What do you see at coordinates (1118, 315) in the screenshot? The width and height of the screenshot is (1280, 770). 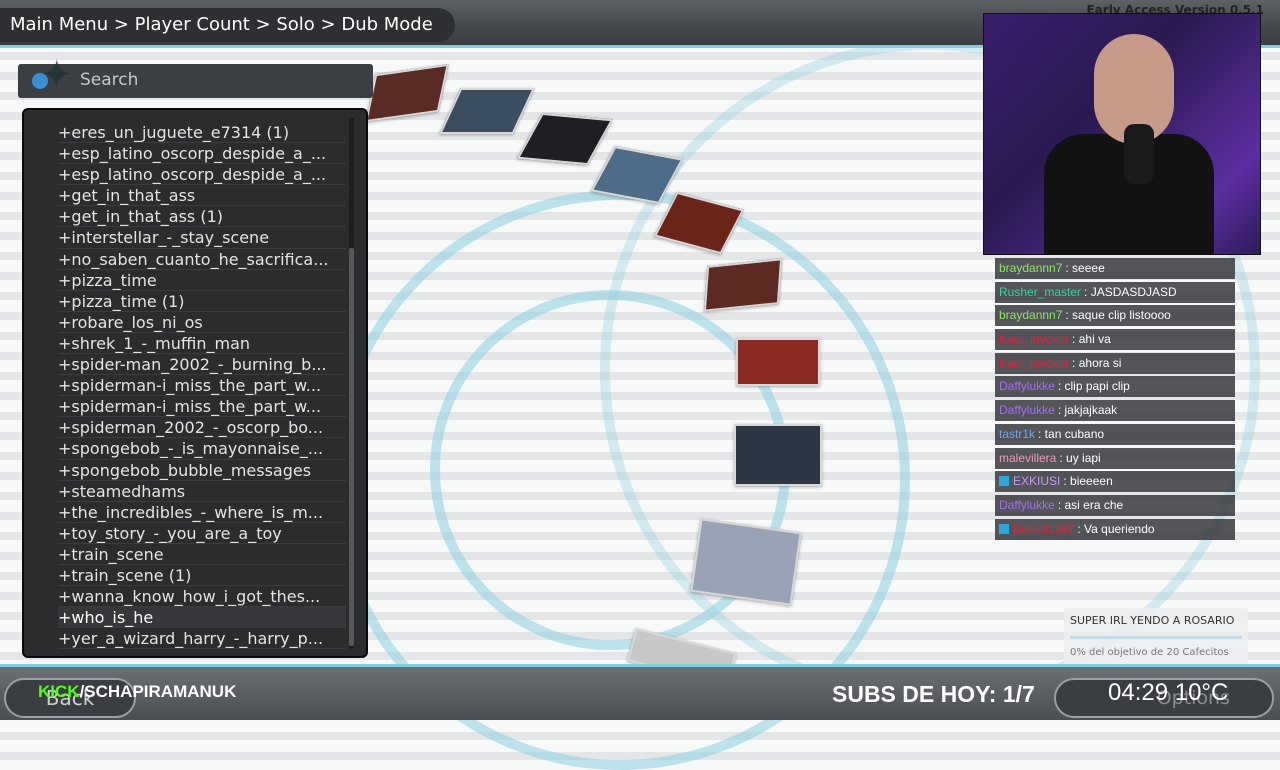 I see `chat-text: : saque clip listoooo` at bounding box center [1118, 315].